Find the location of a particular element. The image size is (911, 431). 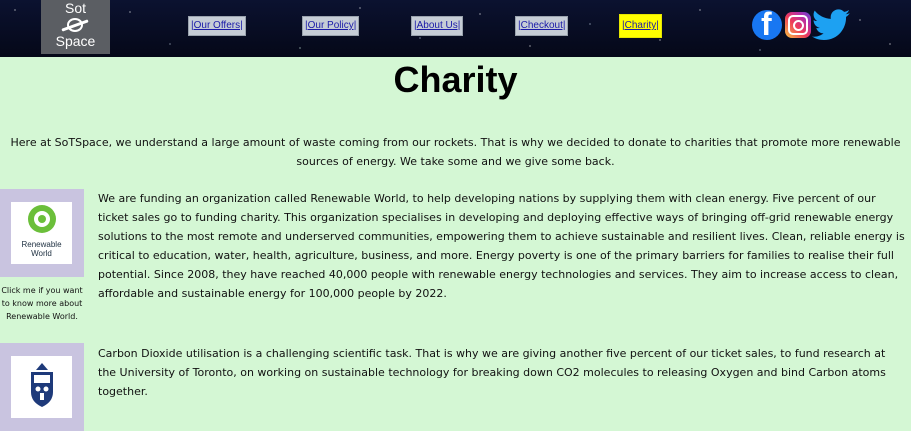

university-of-toronto-logo-link is located at coordinates (42, 387).